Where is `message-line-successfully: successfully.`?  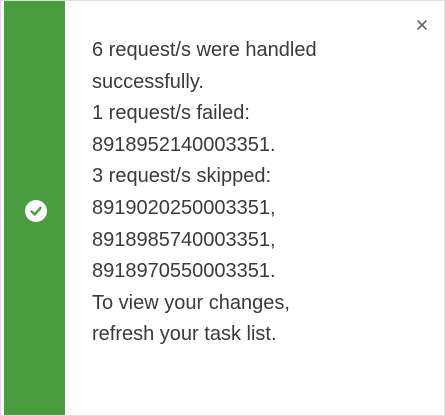
message-line-successfully: successfully. is located at coordinates (148, 81).